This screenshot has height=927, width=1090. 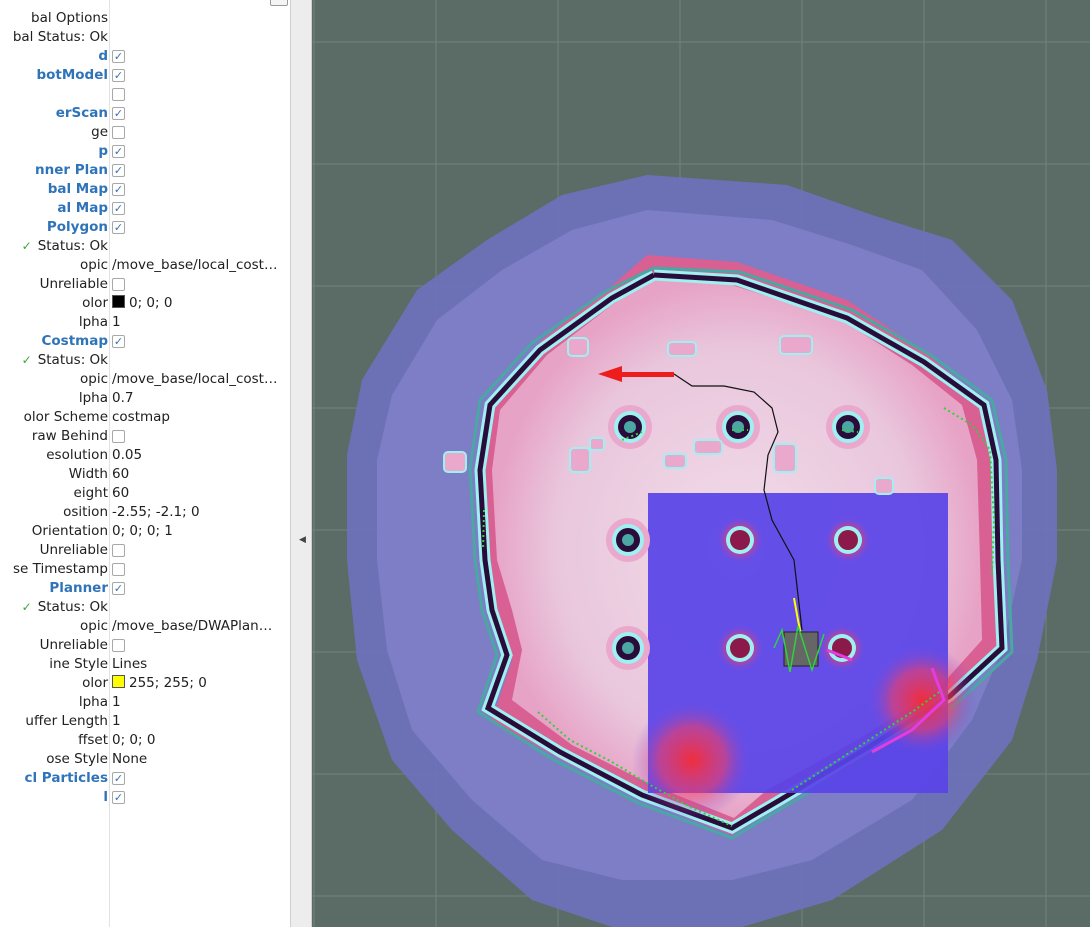 I want to click on property-row: se Timestamp, so click(x=145, y=569).